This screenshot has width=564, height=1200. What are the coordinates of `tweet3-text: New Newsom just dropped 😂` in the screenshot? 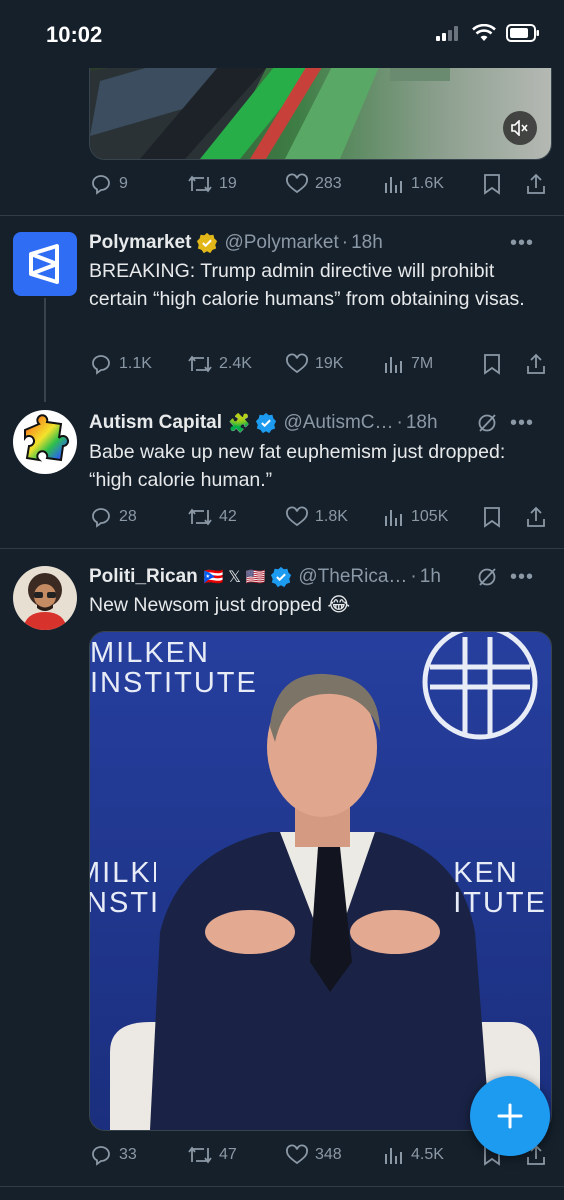 It's located at (220, 605).